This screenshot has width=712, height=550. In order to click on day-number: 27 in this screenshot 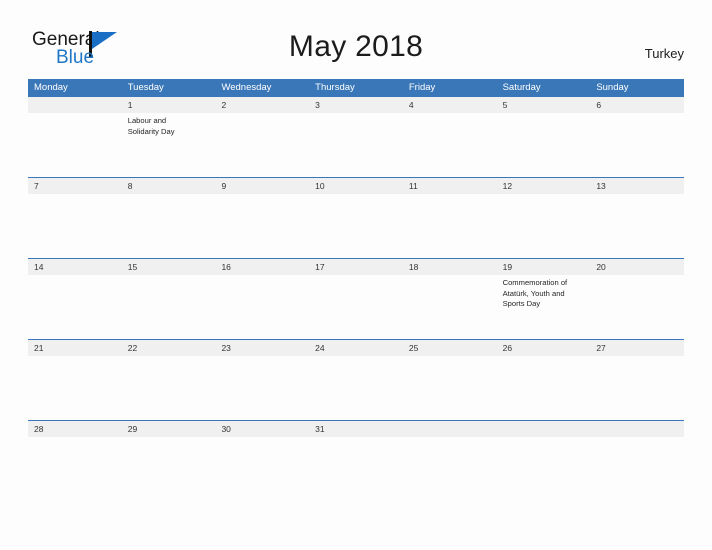, I will do `click(637, 348)`.